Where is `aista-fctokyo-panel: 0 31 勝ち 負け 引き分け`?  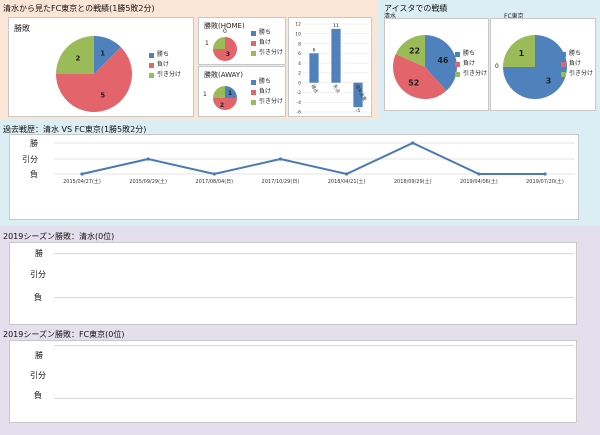
aista-fctokyo-panel: 0 31 勝ち 負け 引き分け is located at coordinates (543, 64).